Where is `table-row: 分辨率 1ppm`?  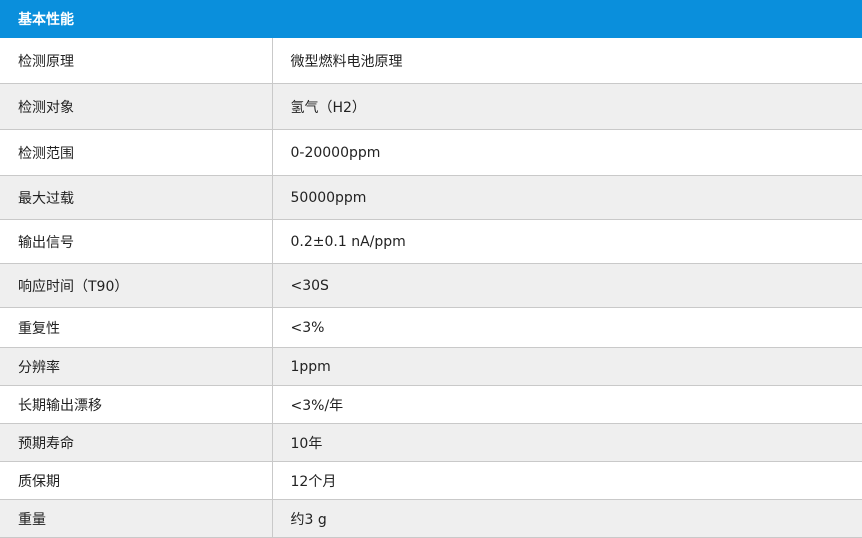
table-row: 分辨率 1ppm is located at coordinates (431, 366).